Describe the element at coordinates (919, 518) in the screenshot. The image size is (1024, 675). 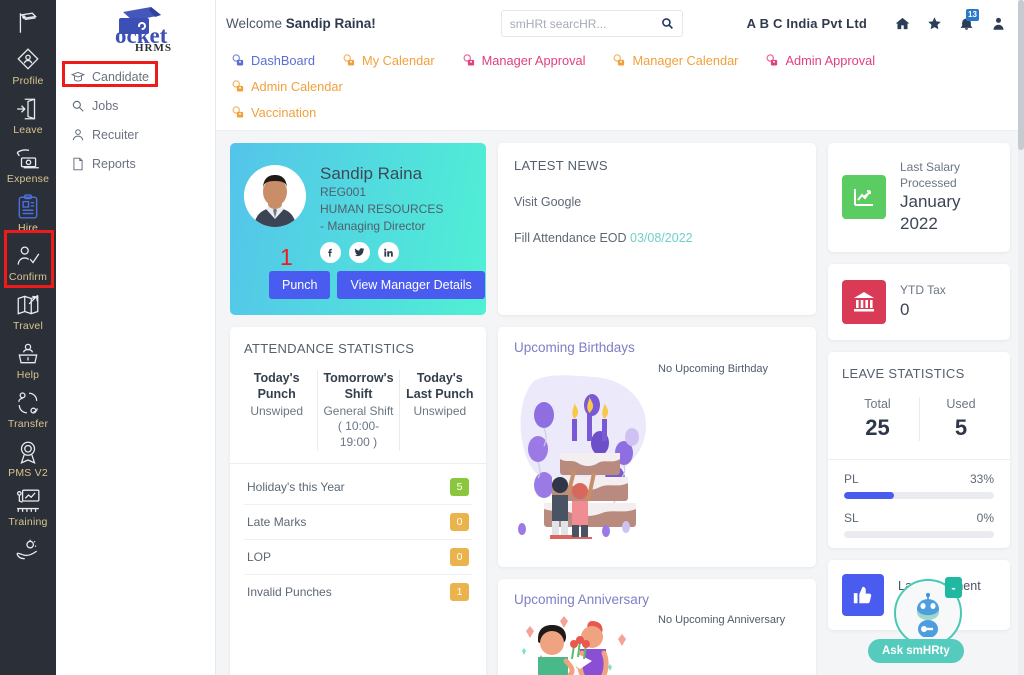
I see `leave-bar-head: SL 0%` at that location.